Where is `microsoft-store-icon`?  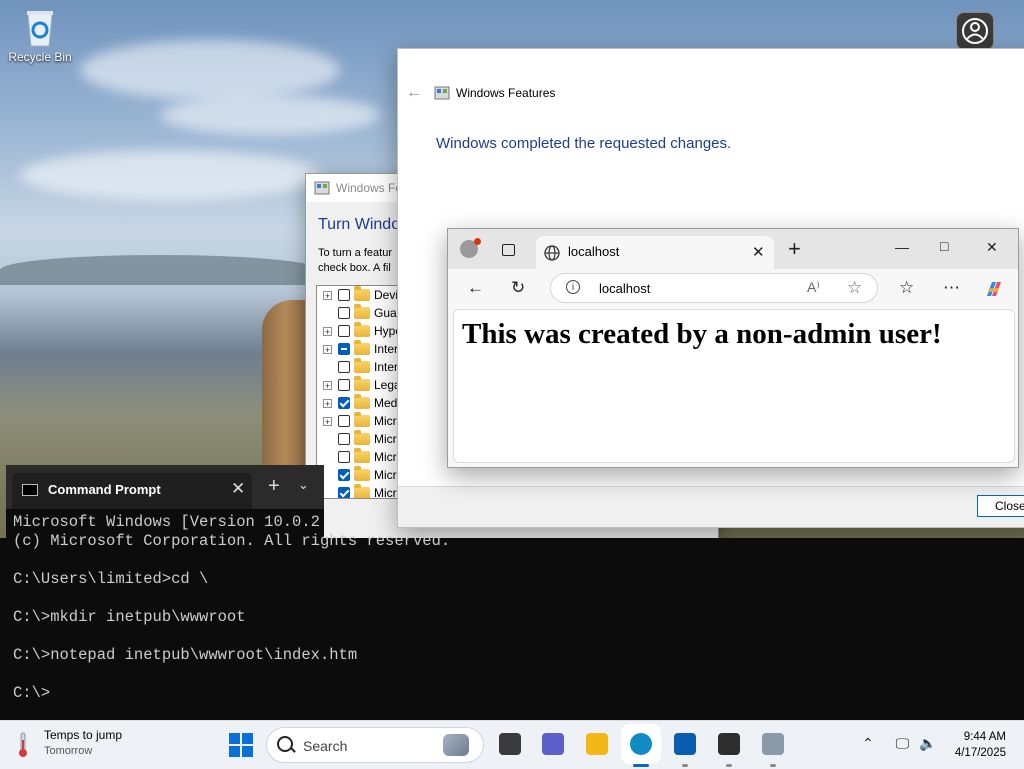
microsoft-store-icon is located at coordinates (685, 744).